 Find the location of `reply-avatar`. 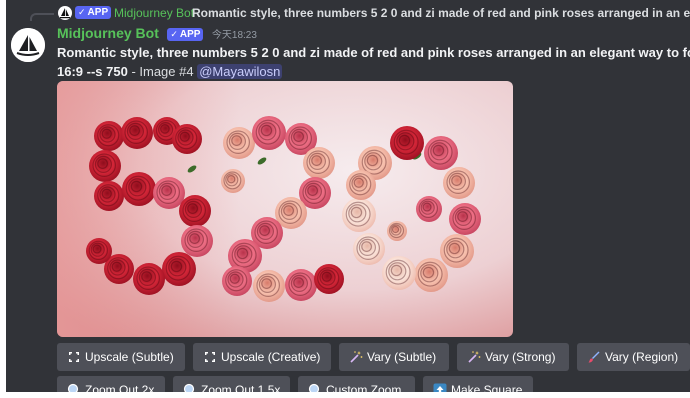

reply-avatar is located at coordinates (65, 13).